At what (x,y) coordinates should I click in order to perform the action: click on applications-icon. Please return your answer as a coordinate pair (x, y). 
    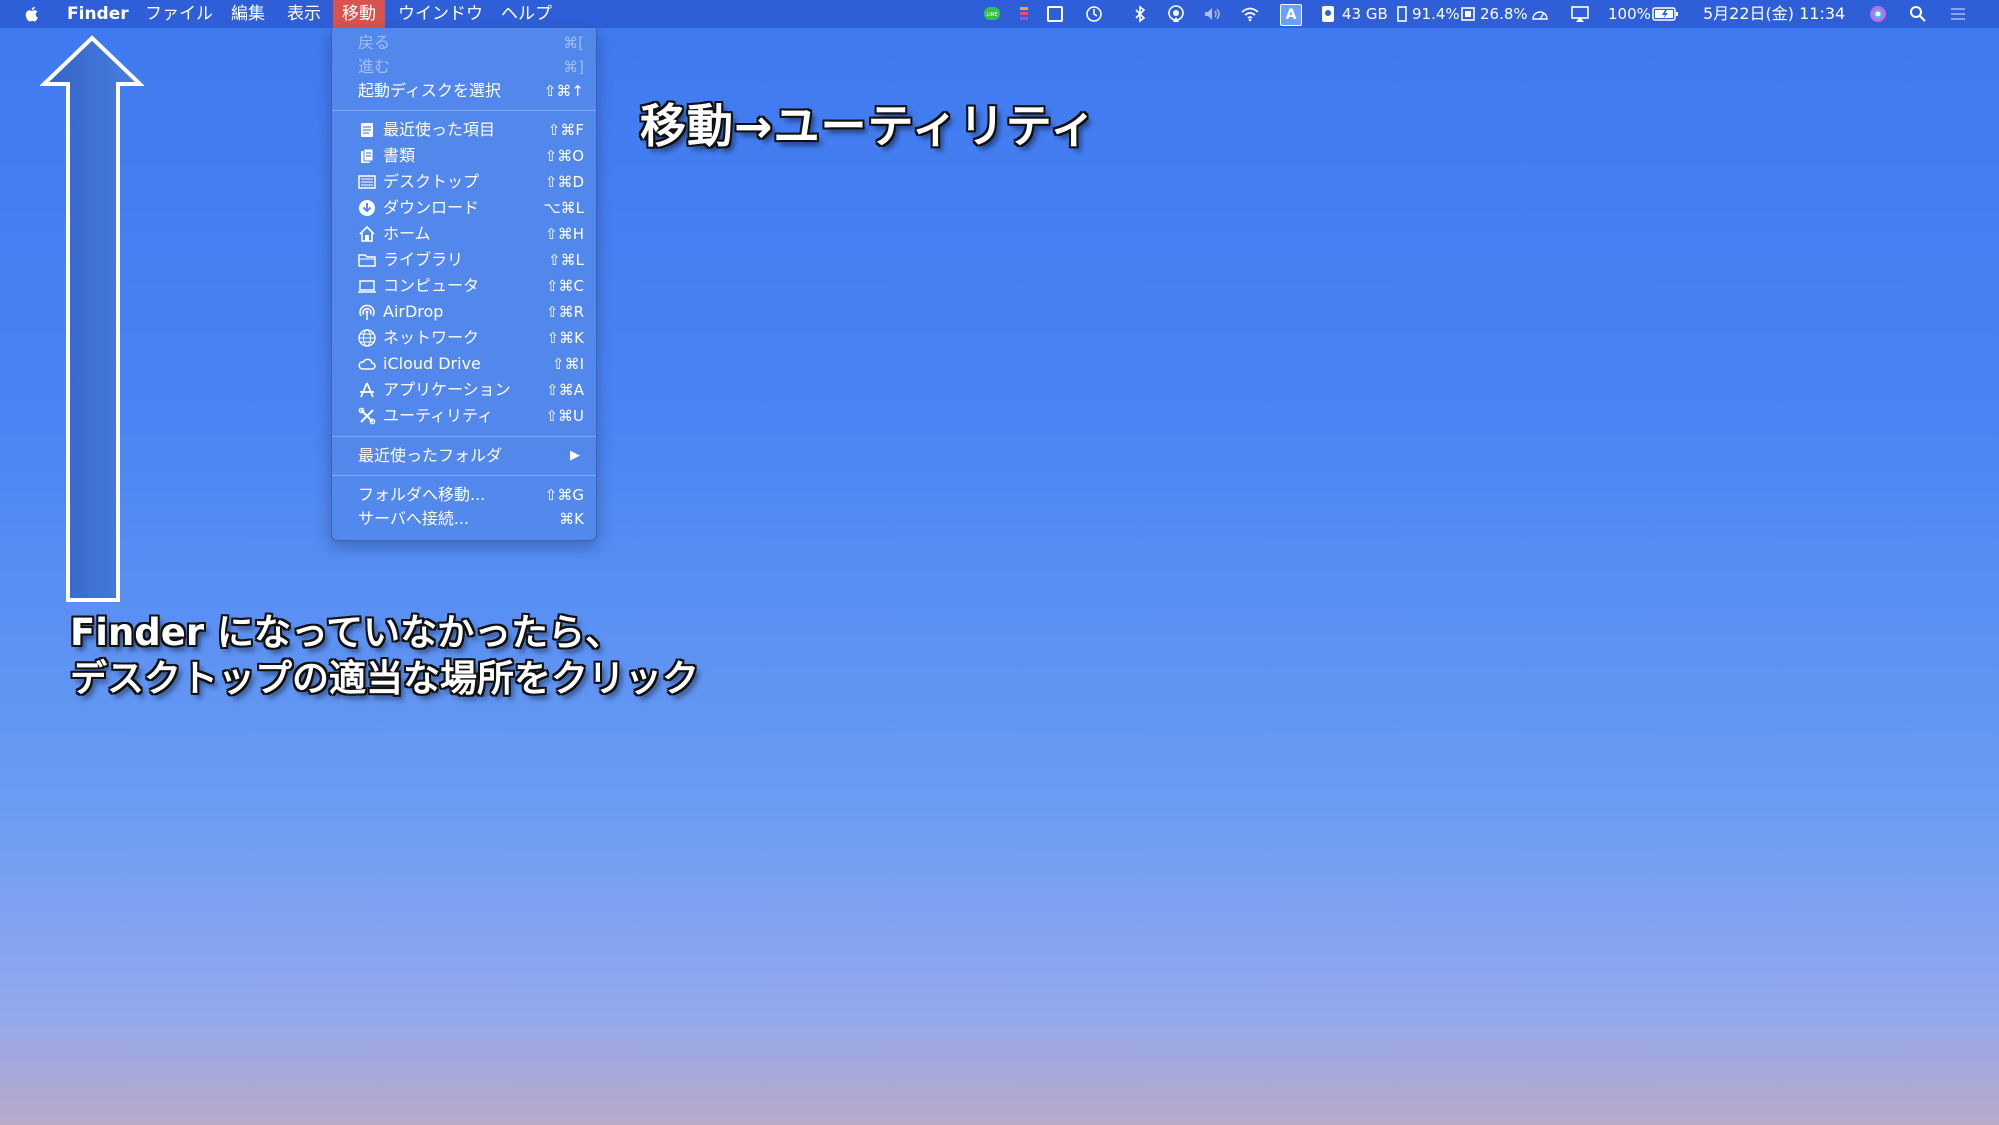
    Looking at the image, I should click on (367, 390).